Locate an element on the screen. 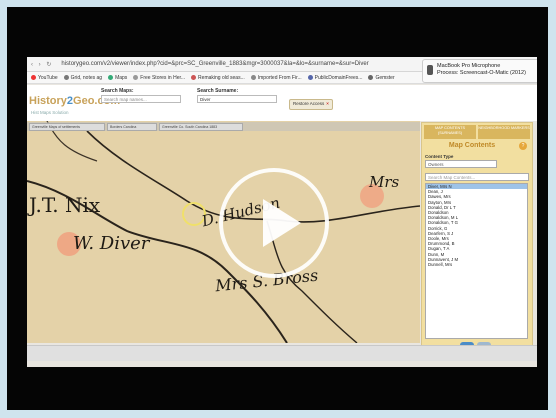  map-label-mrs: Mrs is located at coordinates (384, 182).